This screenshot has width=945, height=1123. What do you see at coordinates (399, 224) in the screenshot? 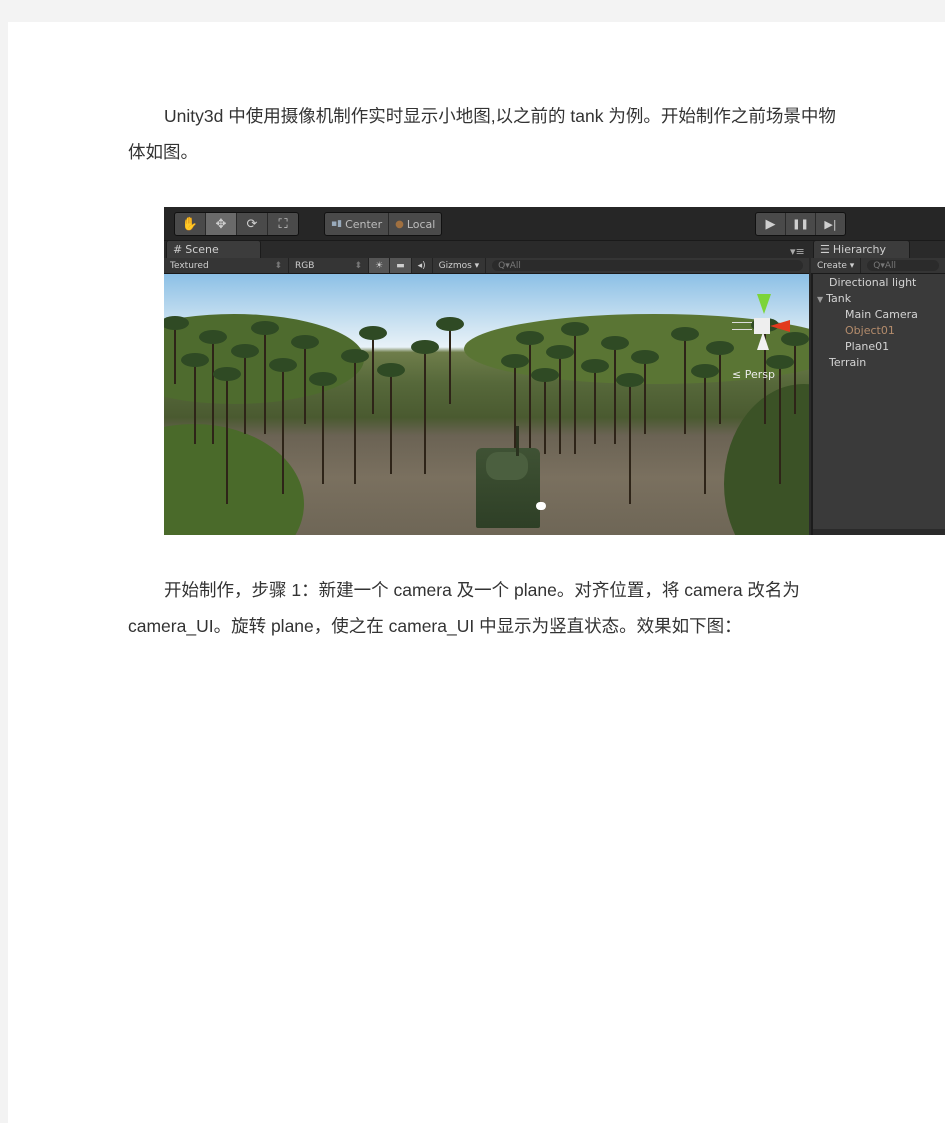
I see `local-rotation-icon: ●` at bounding box center [399, 224].